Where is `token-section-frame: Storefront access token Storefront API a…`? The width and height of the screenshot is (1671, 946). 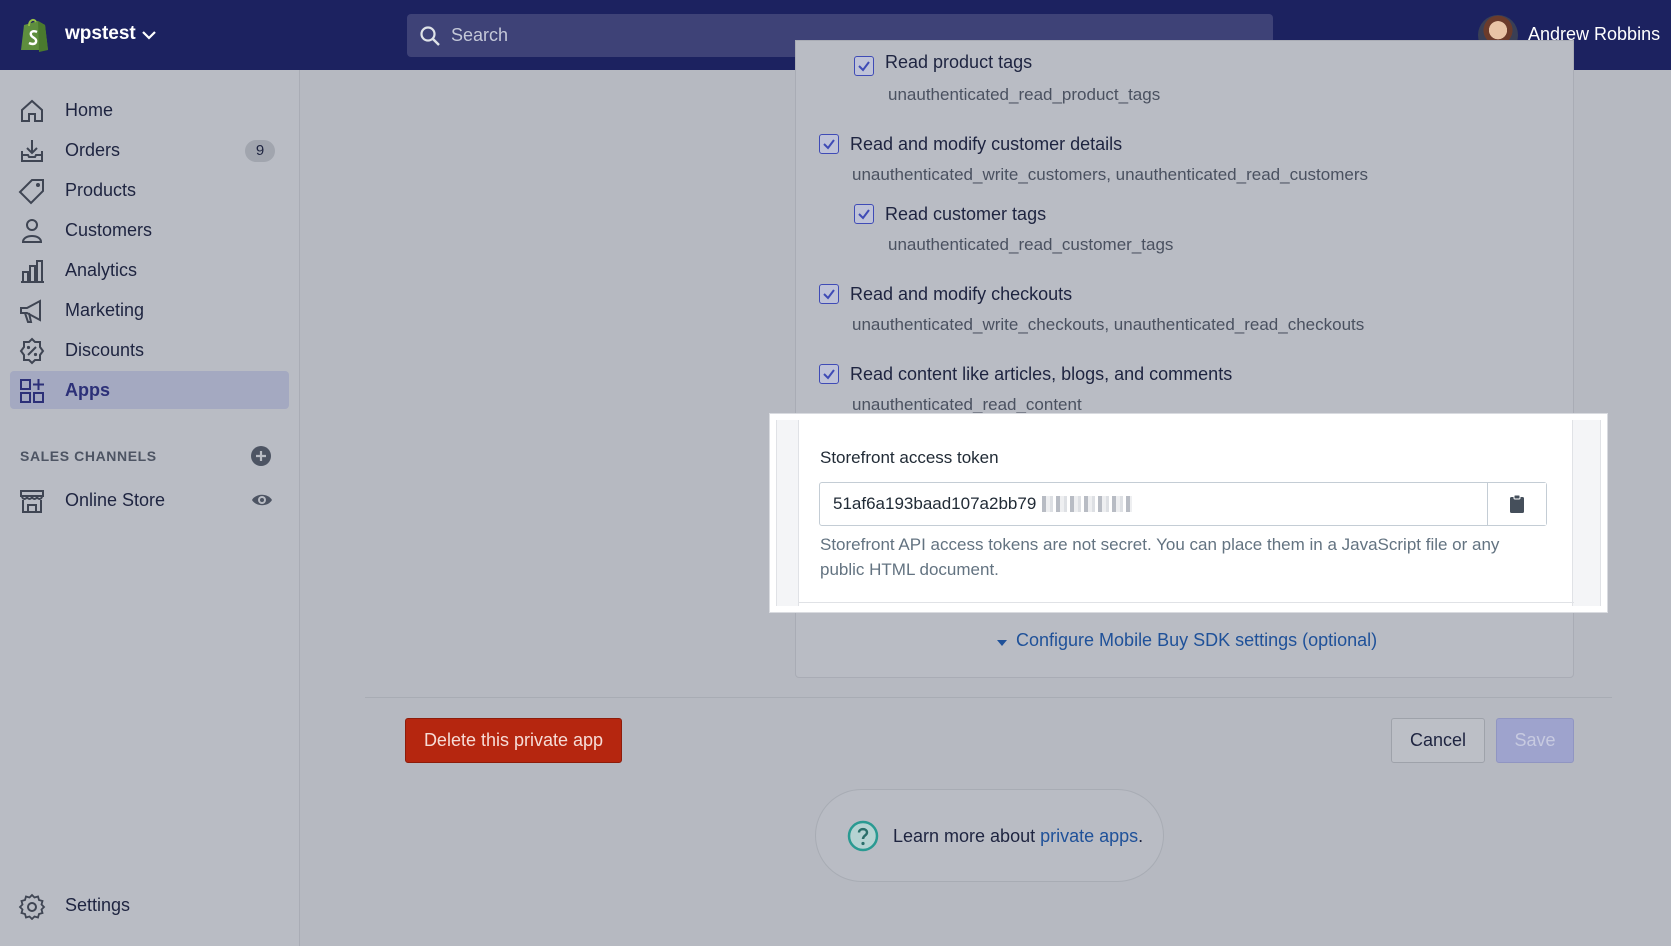
token-section-frame: Storefront access token Storefront API a… is located at coordinates (1188, 513).